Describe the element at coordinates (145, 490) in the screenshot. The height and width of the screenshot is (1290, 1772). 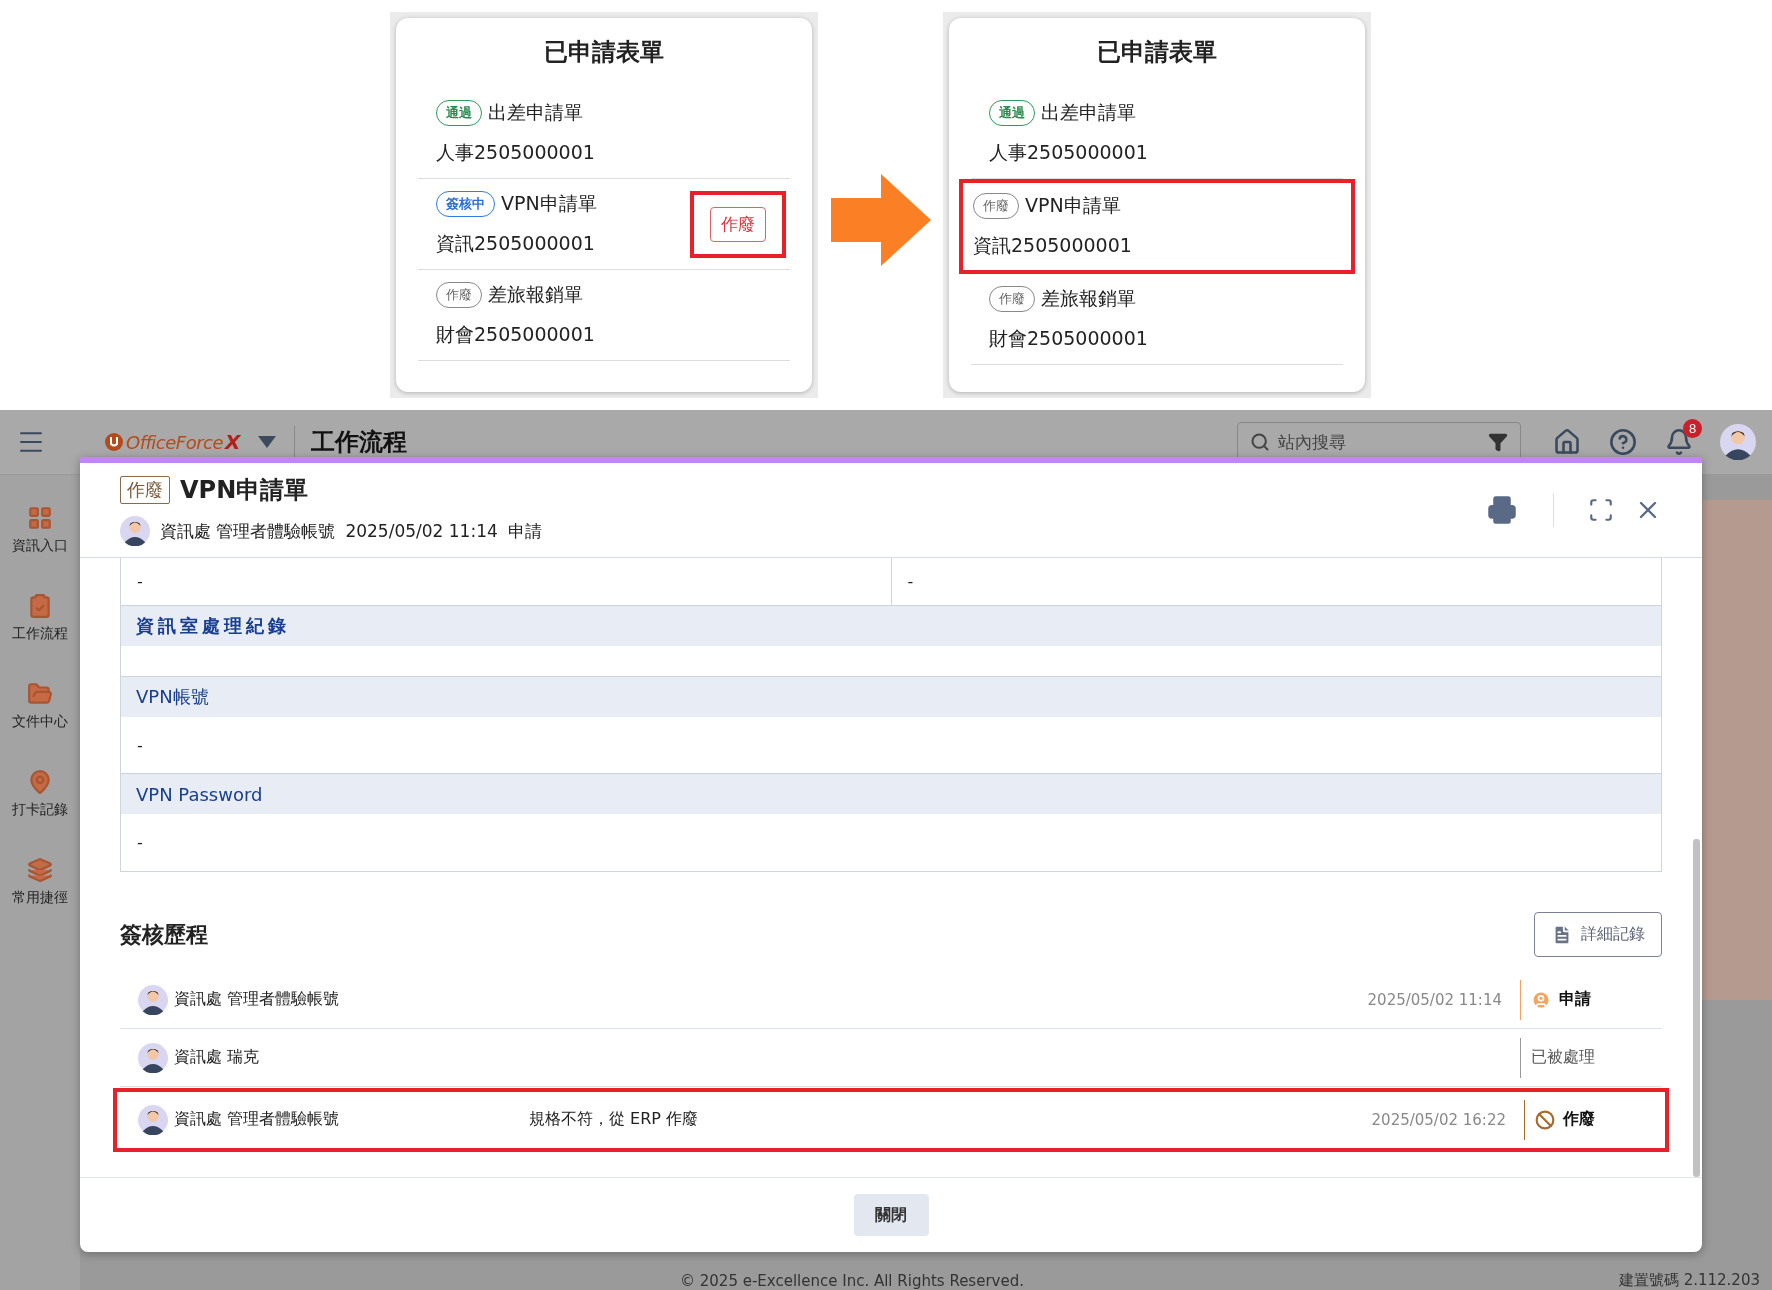
I see `status-tag: 作廢` at that location.